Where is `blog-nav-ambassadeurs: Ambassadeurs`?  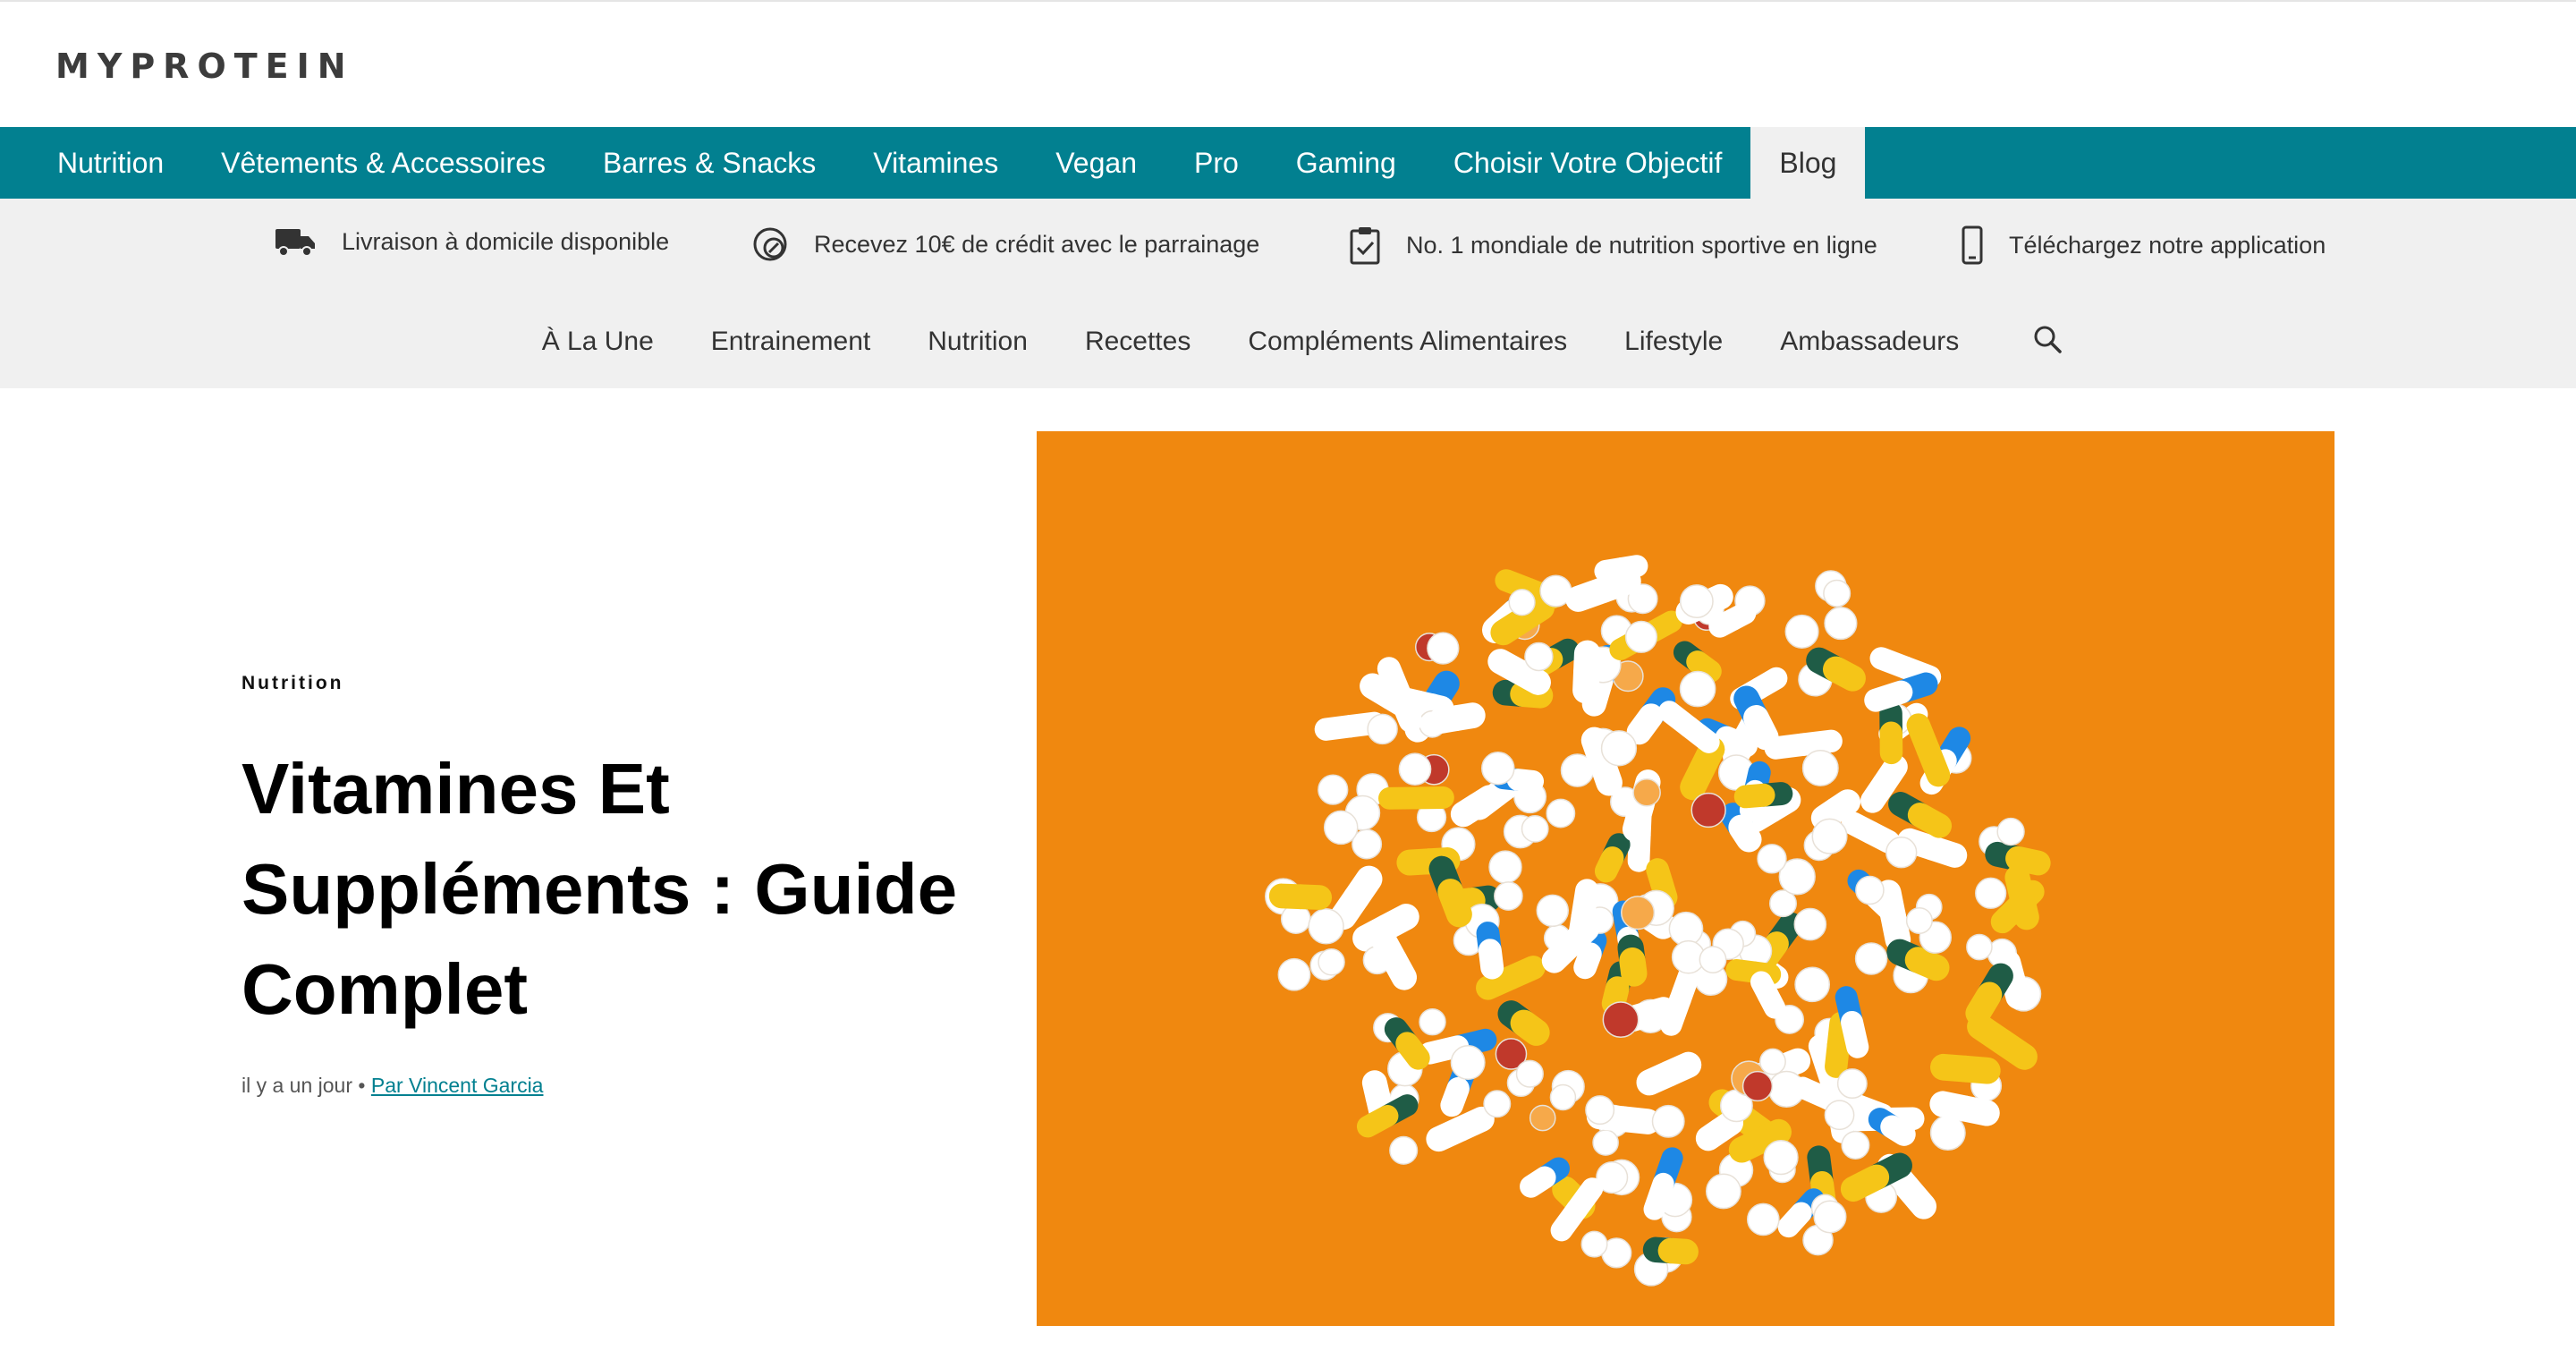
blog-nav-ambassadeurs: Ambassadeurs is located at coordinates (1869, 342).